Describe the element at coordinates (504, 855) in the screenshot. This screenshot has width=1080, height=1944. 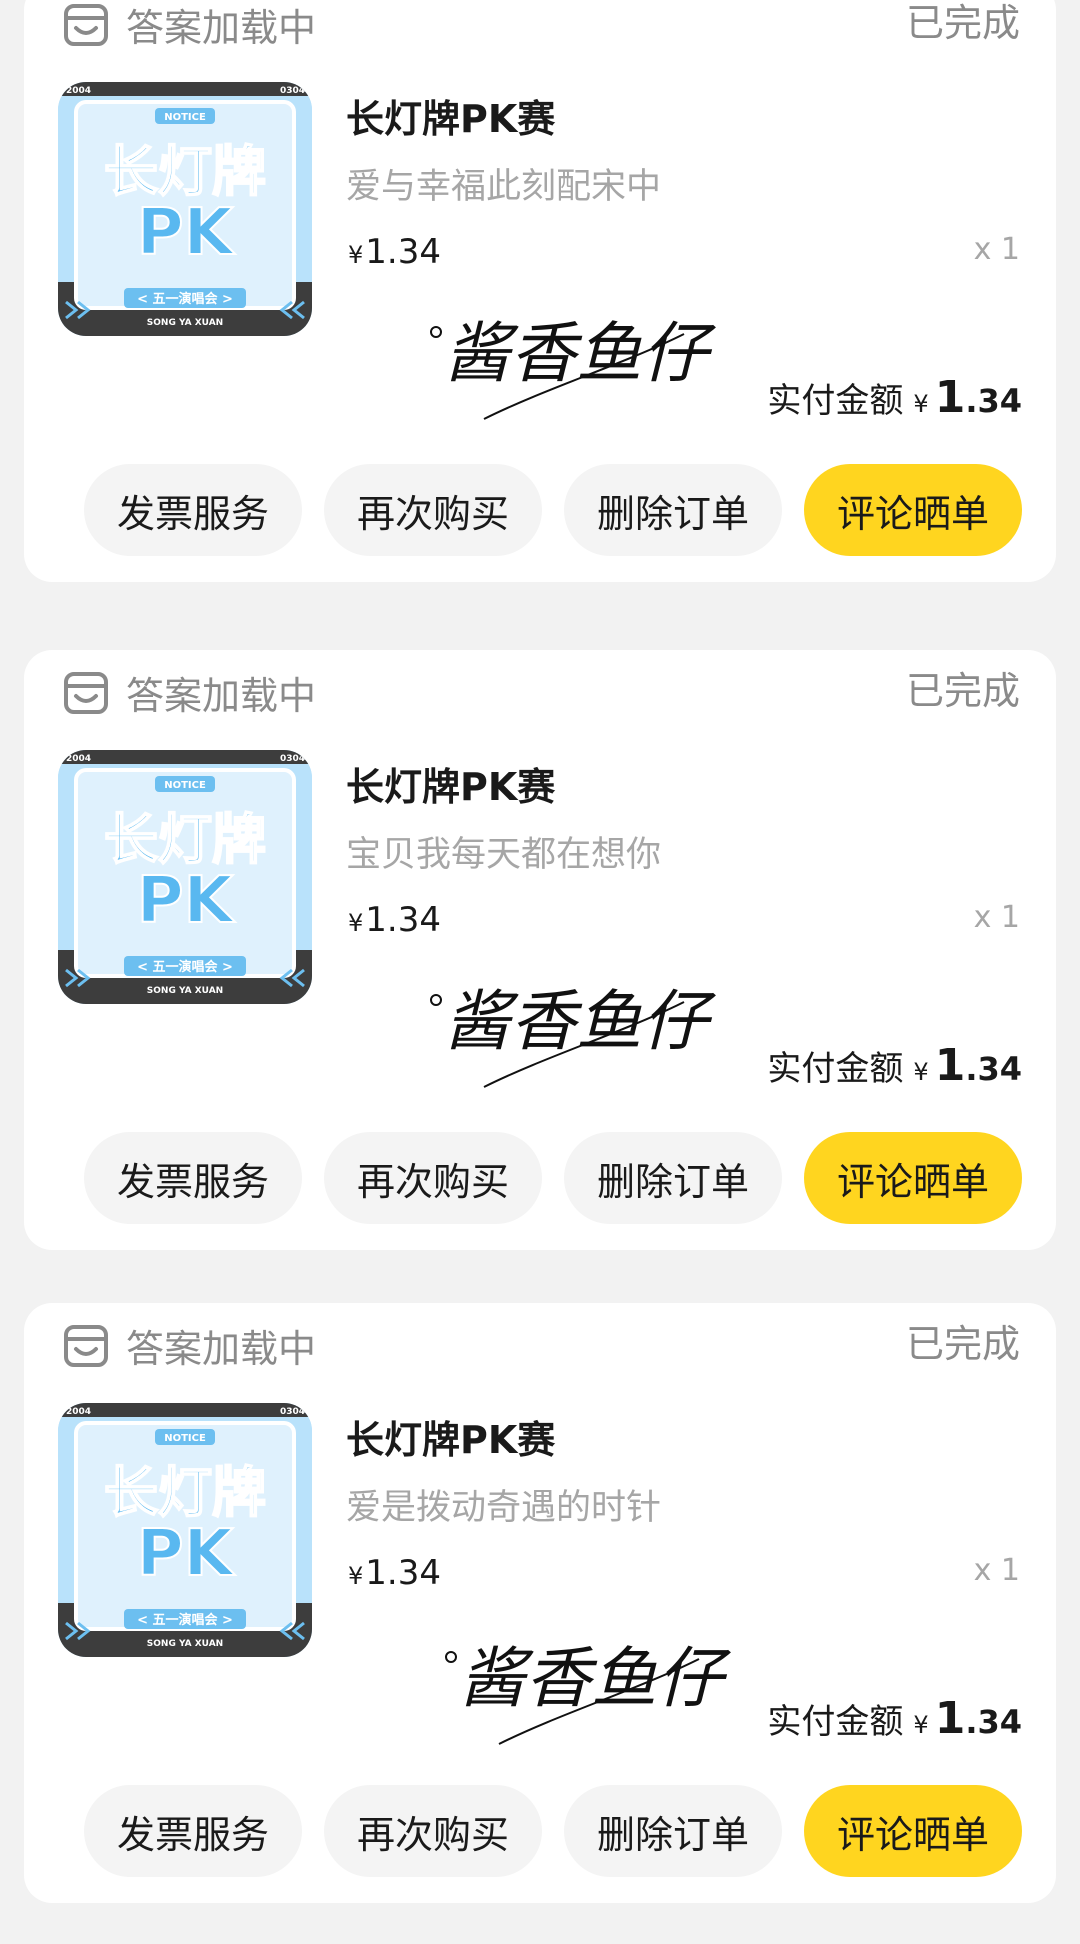
I see `product-variant: 宝贝我每天都在想你` at that location.